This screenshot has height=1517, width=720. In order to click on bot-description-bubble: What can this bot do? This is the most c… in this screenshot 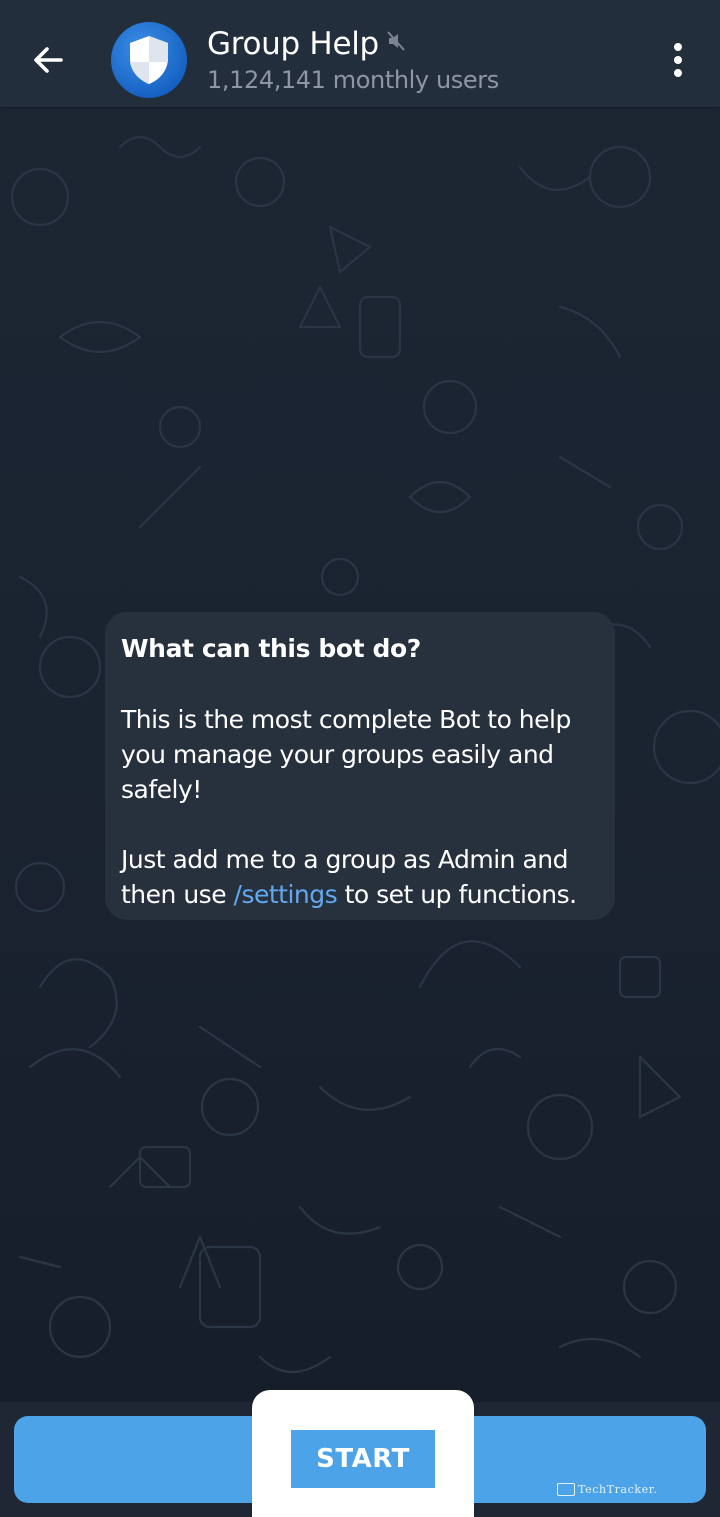, I will do `click(360, 766)`.